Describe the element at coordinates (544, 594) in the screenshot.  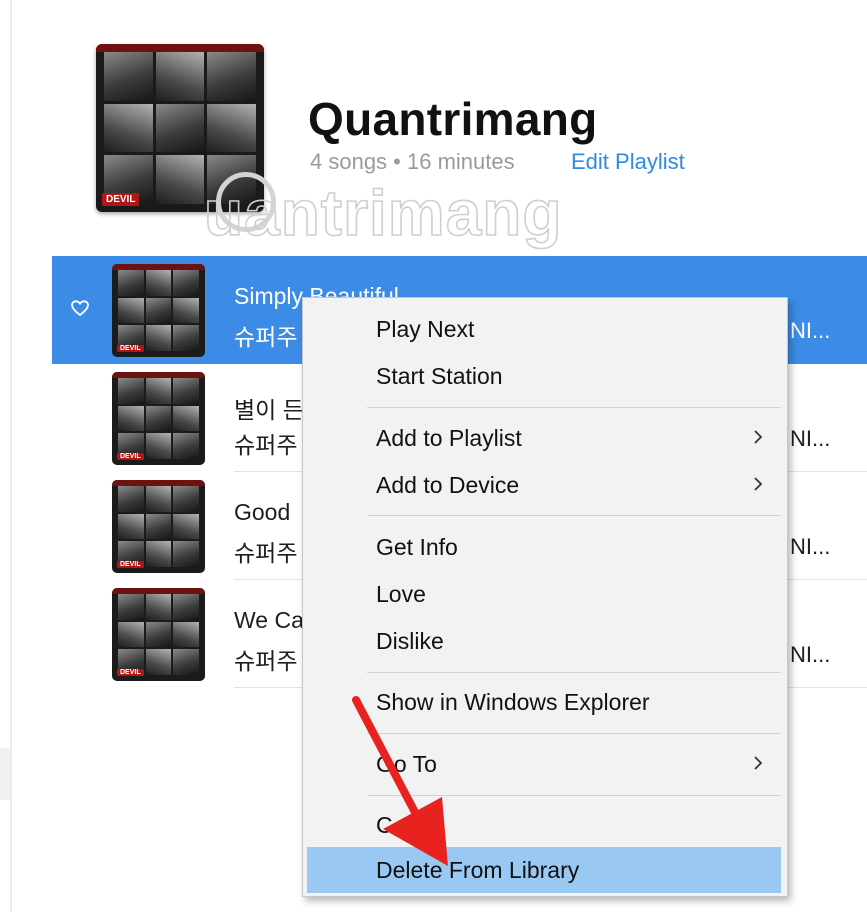
I see `menu-item-love: Love` at that location.